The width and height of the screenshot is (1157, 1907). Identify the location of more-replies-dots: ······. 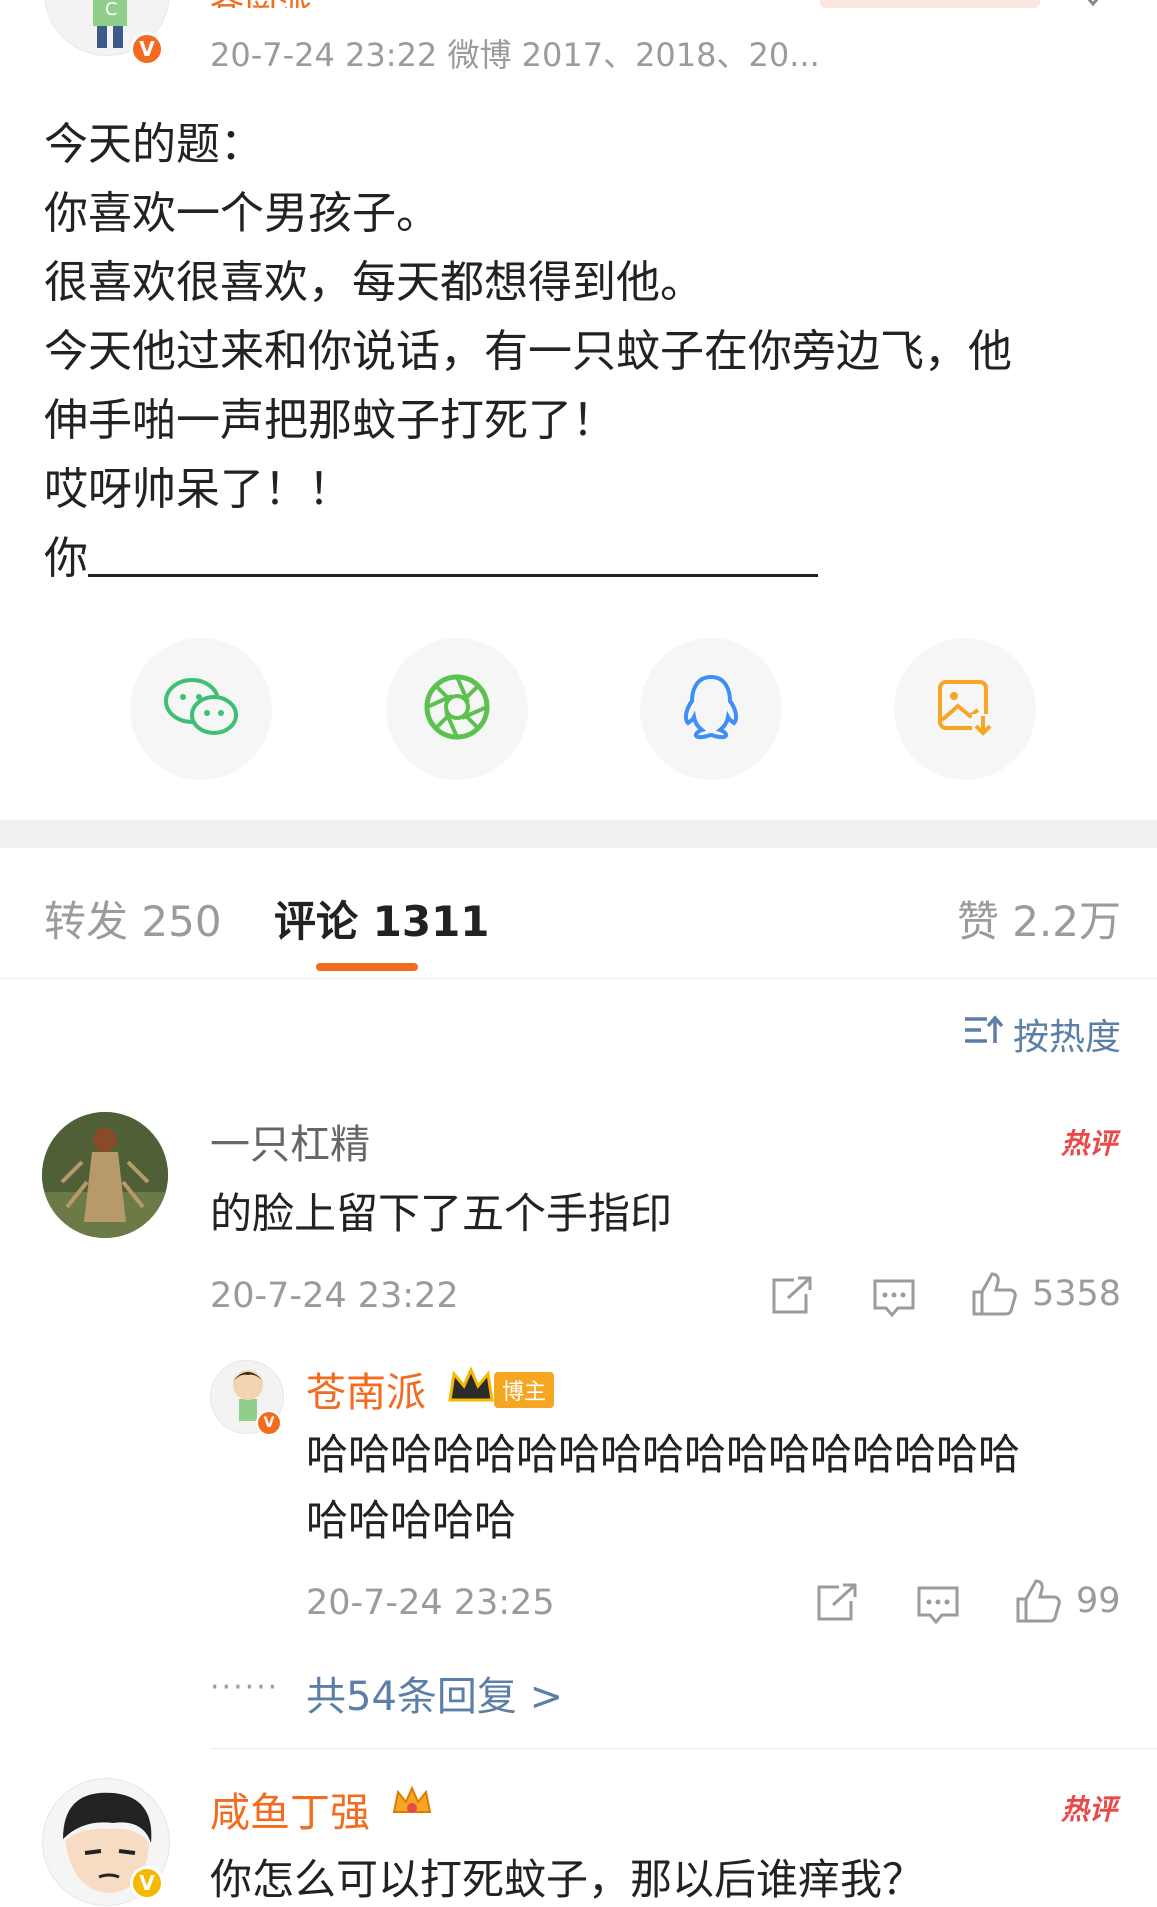
(245, 1687).